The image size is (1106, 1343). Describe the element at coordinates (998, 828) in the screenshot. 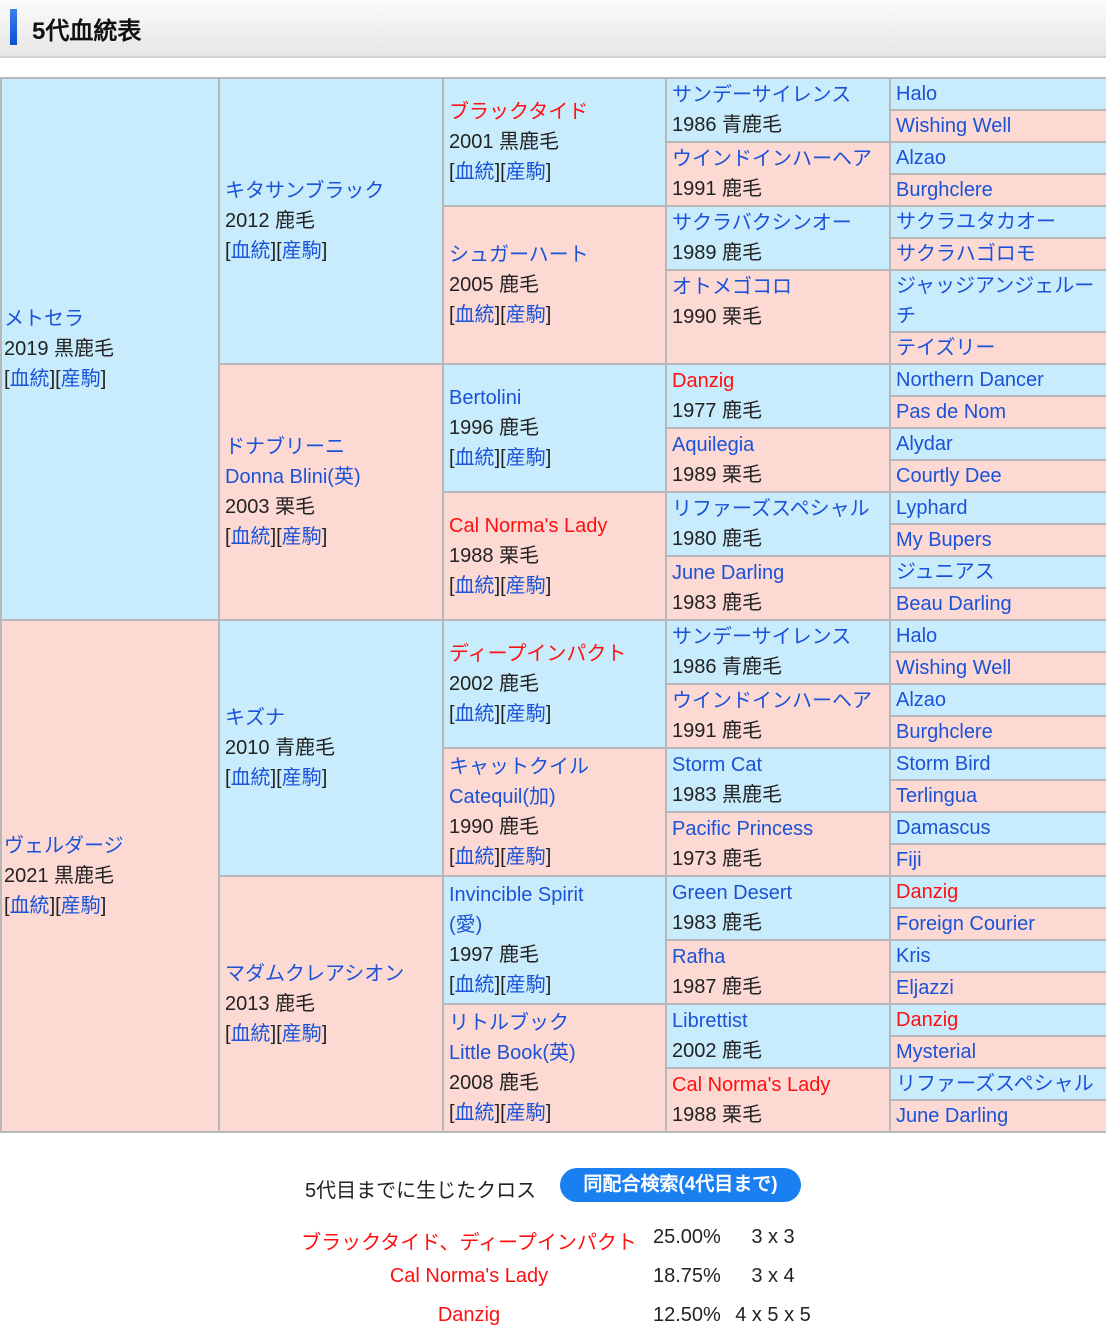

I see `horse-name-link: Damascus` at that location.